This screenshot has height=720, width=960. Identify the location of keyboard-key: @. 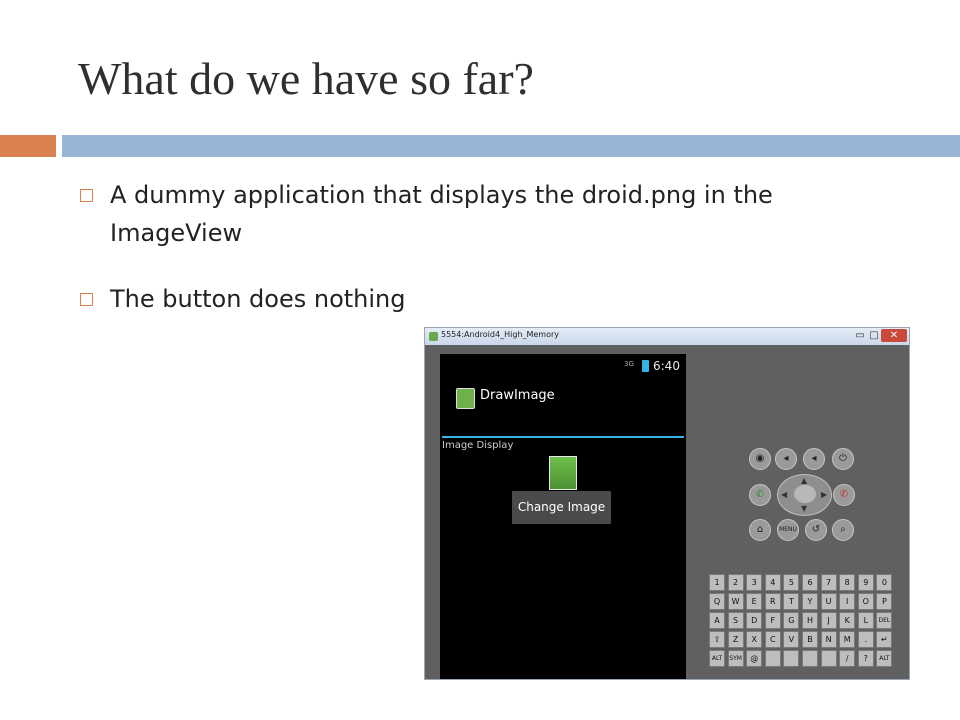
(754, 658).